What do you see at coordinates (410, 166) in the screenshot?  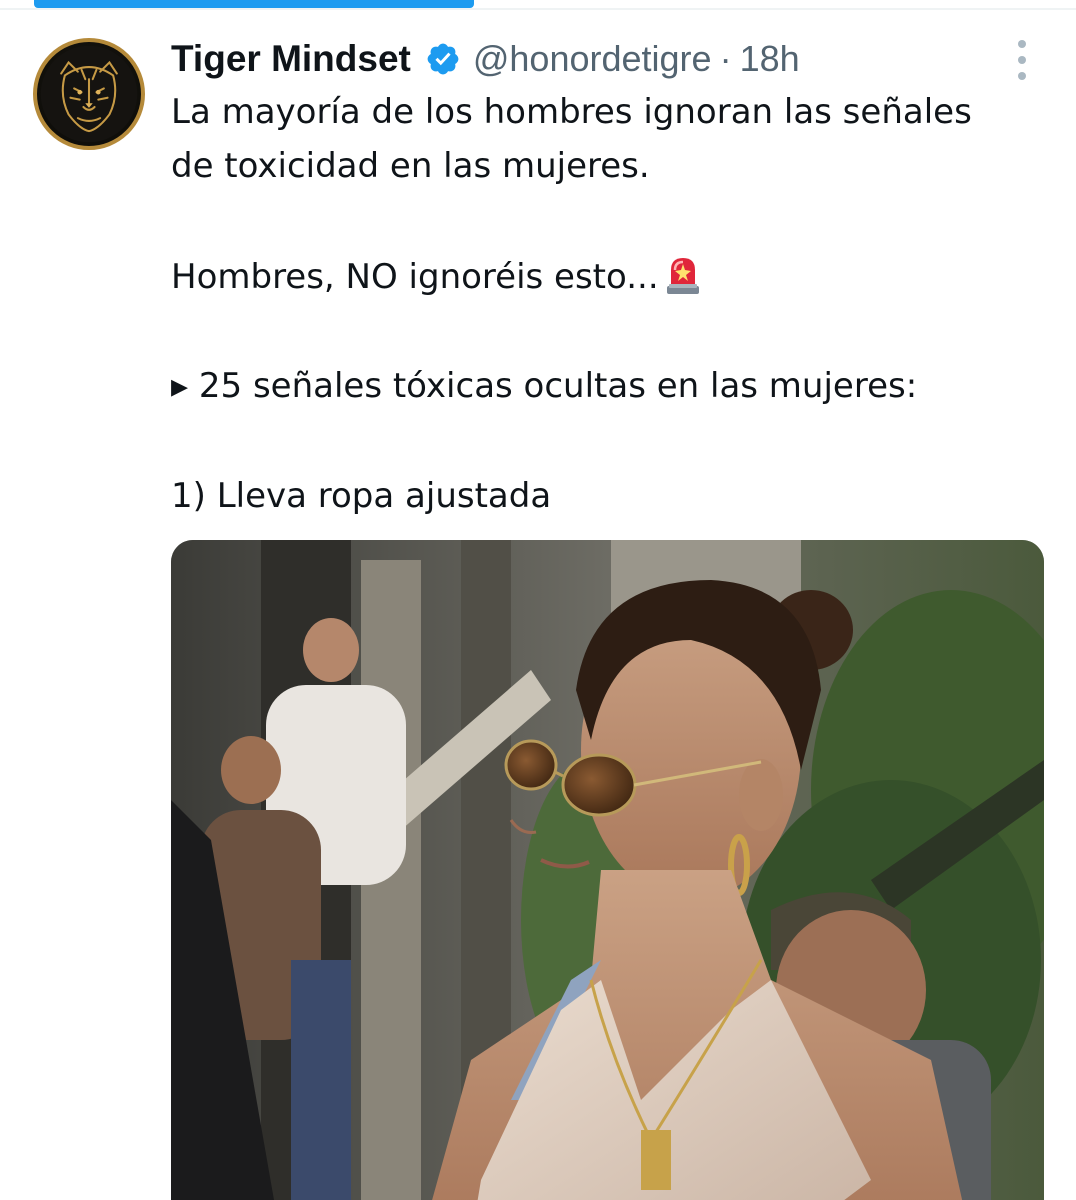 I see `tweet-text-line: de toxicidad en las mujeres.` at bounding box center [410, 166].